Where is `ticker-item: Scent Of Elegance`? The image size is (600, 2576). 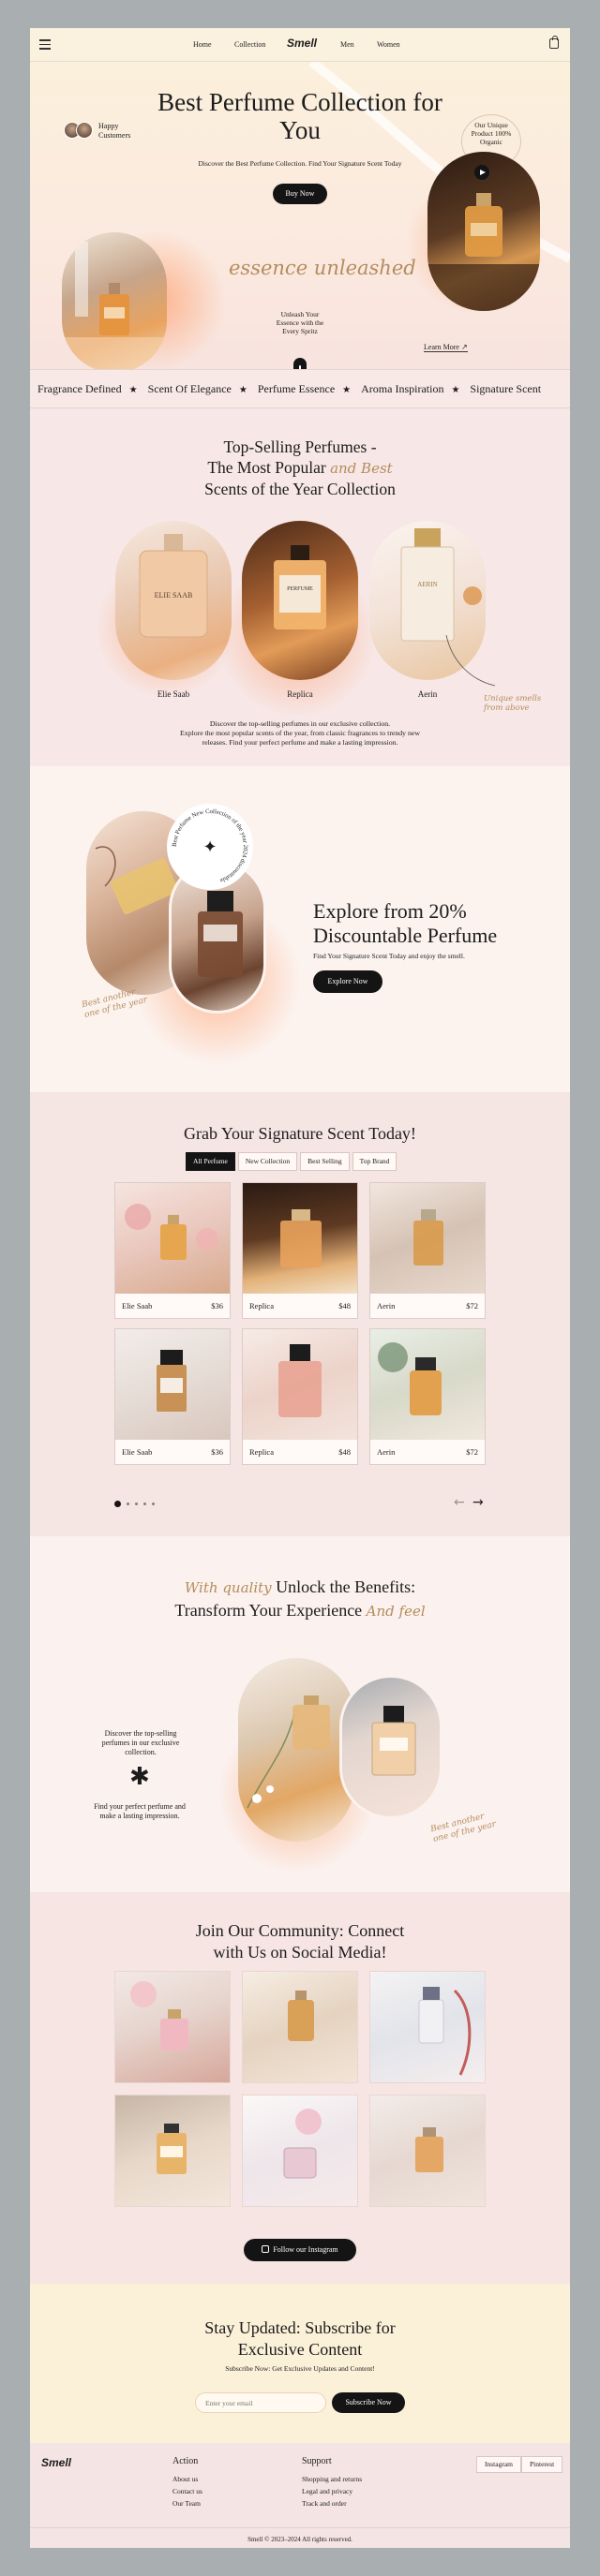 ticker-item: Scent Of Elegance is located at coordinates (189, 389).